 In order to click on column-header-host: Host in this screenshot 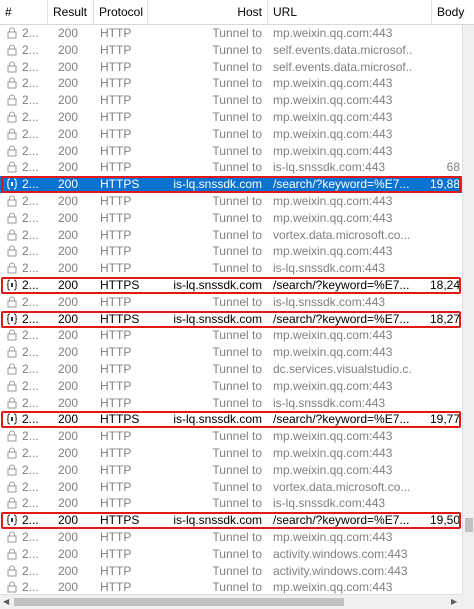, I will do `click(208, 12)`.